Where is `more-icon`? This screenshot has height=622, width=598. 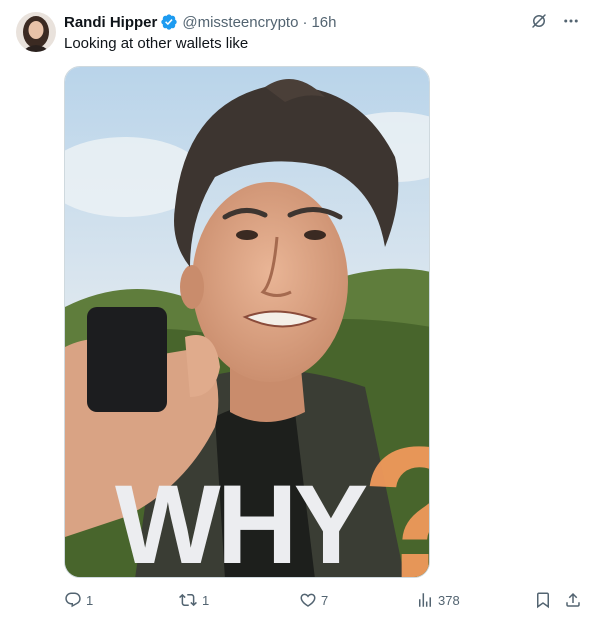 more-icon is located at coordinates (571, 21).